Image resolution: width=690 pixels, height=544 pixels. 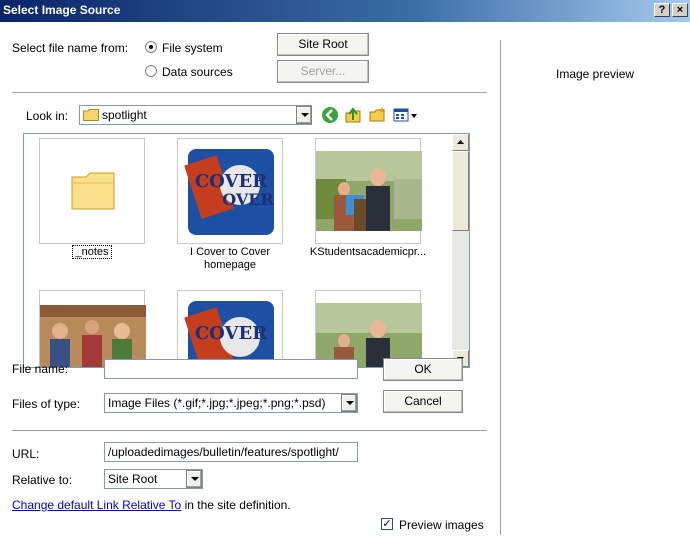 I want to click on file-thumb-notes, so click(x=92, y=191).